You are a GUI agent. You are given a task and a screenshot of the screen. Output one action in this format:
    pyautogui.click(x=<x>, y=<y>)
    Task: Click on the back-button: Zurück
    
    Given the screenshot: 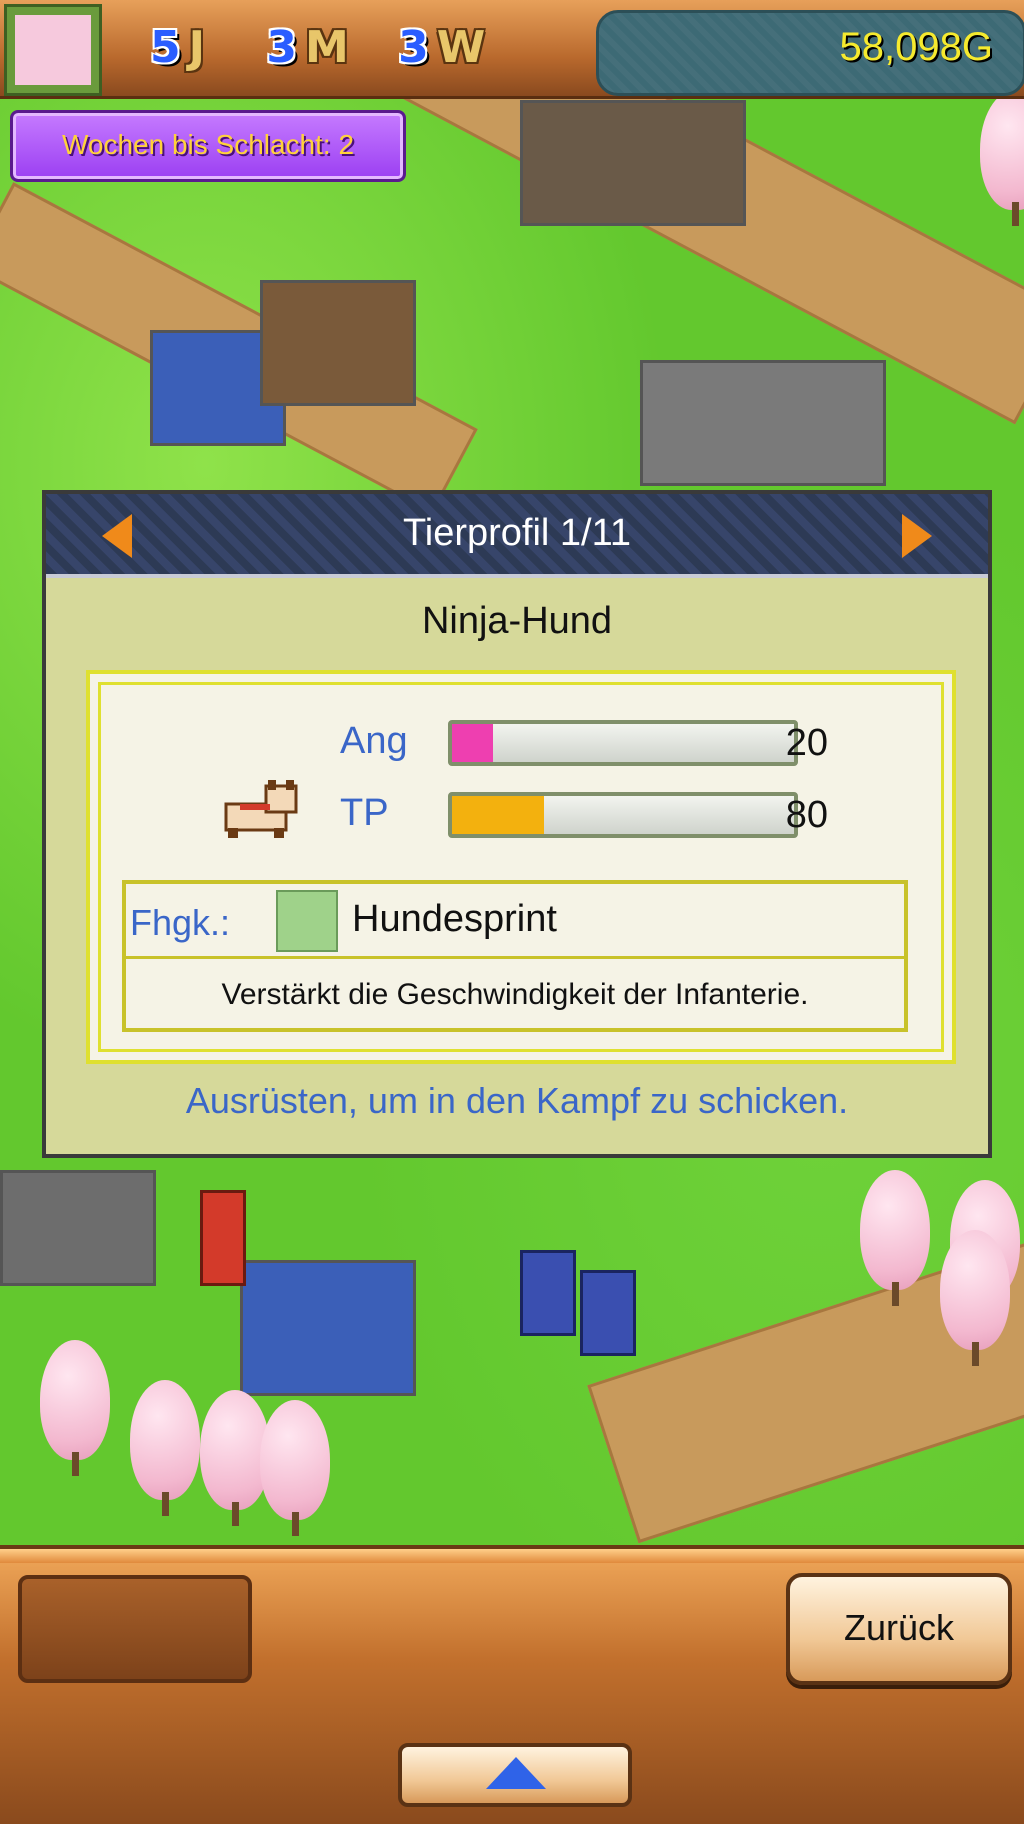 What is the action you would take?
    pyautogui.click(x=899, y=1629)
    